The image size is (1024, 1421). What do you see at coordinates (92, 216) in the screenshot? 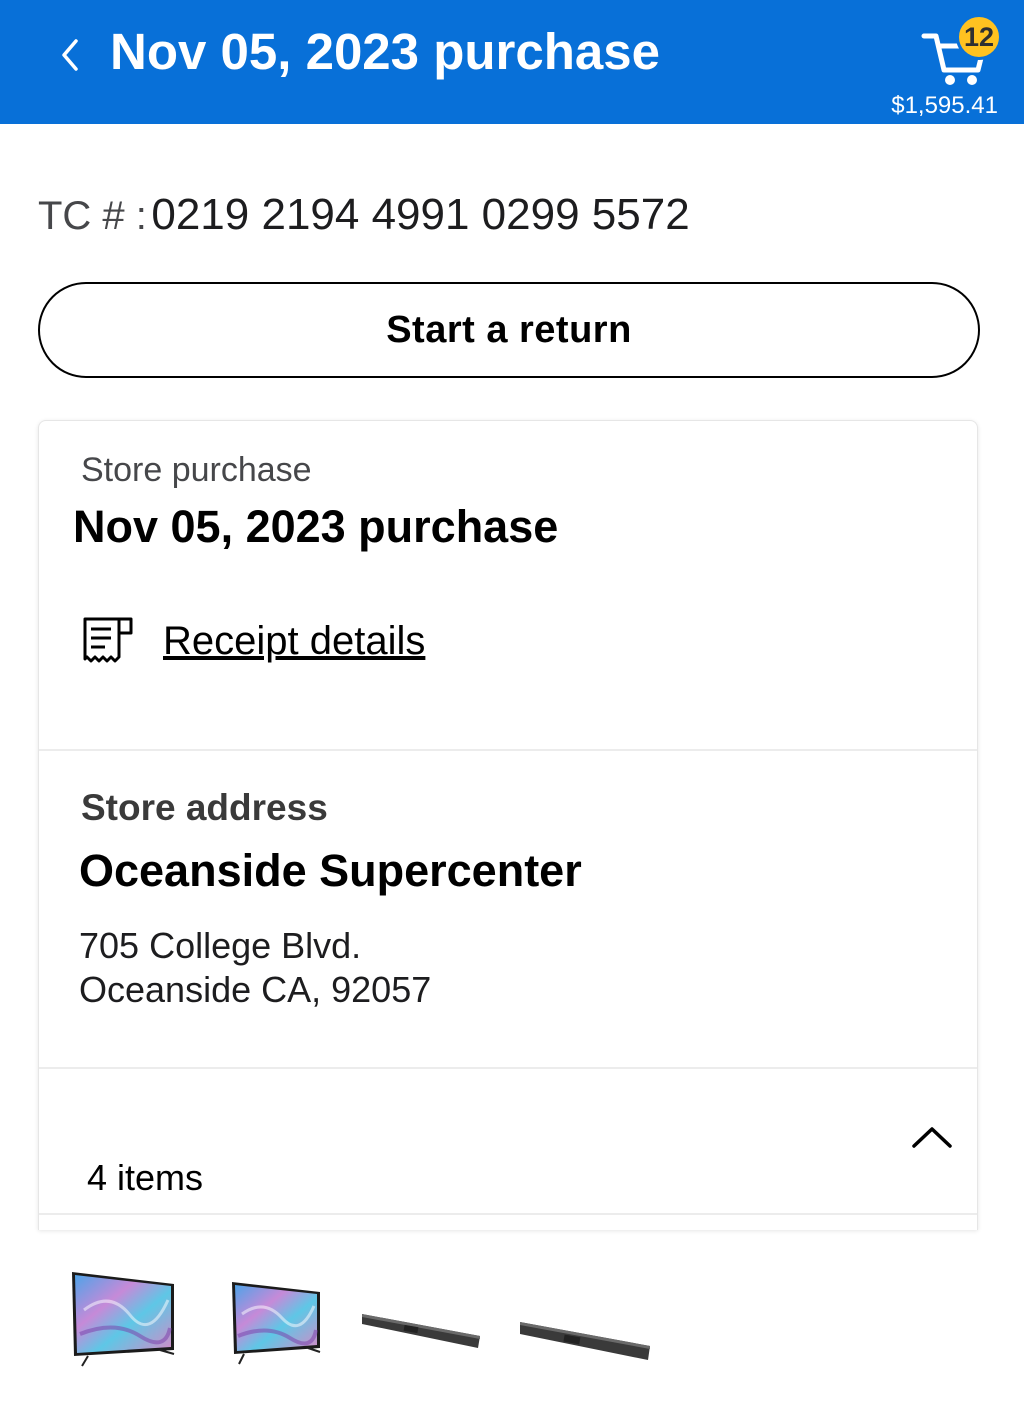
I see `tc-label: TC # :` at bounding box center [92, 216].